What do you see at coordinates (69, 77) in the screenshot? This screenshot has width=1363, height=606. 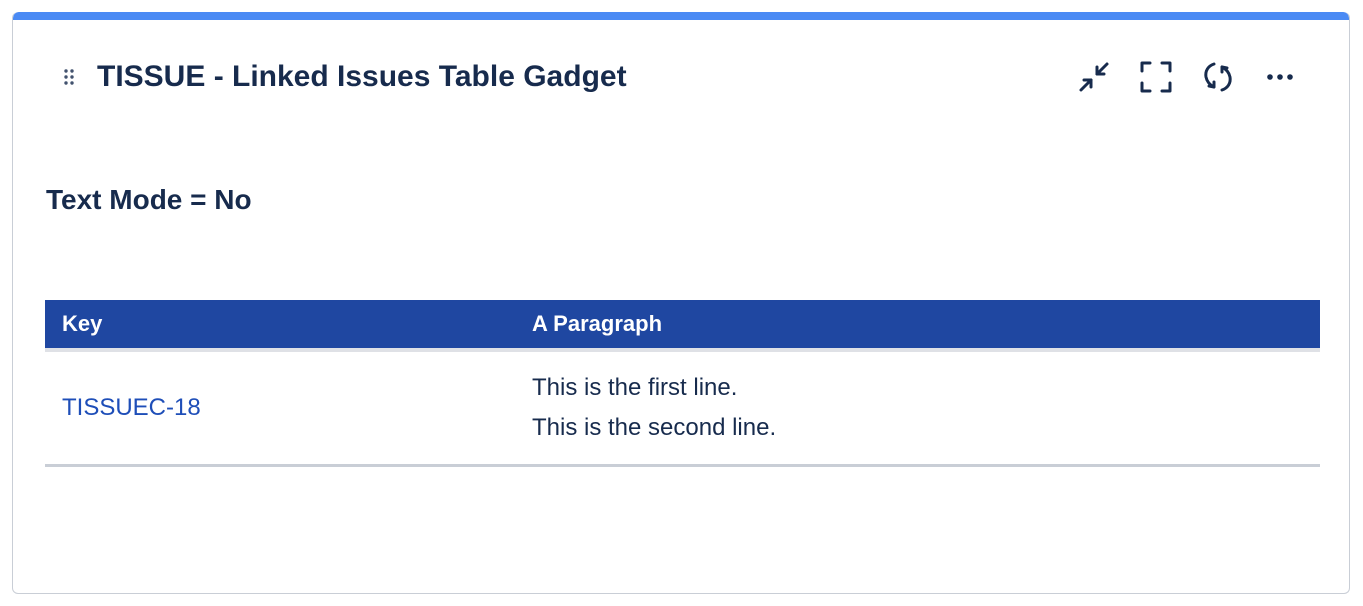 I see `drag-handle-icon` at bounding box center [69, 77].